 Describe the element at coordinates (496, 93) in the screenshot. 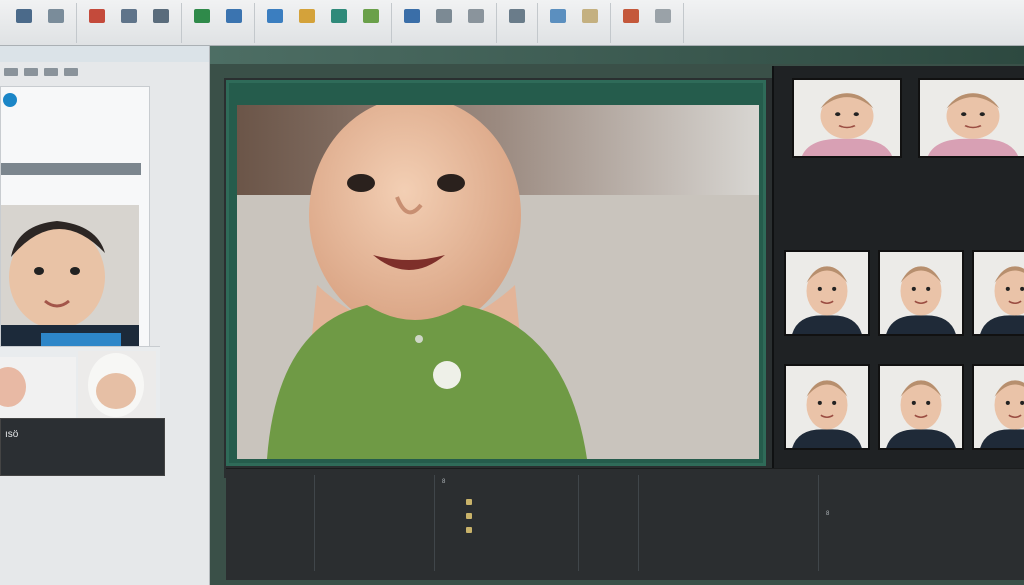

I see `viewer-toolbar` at that location.